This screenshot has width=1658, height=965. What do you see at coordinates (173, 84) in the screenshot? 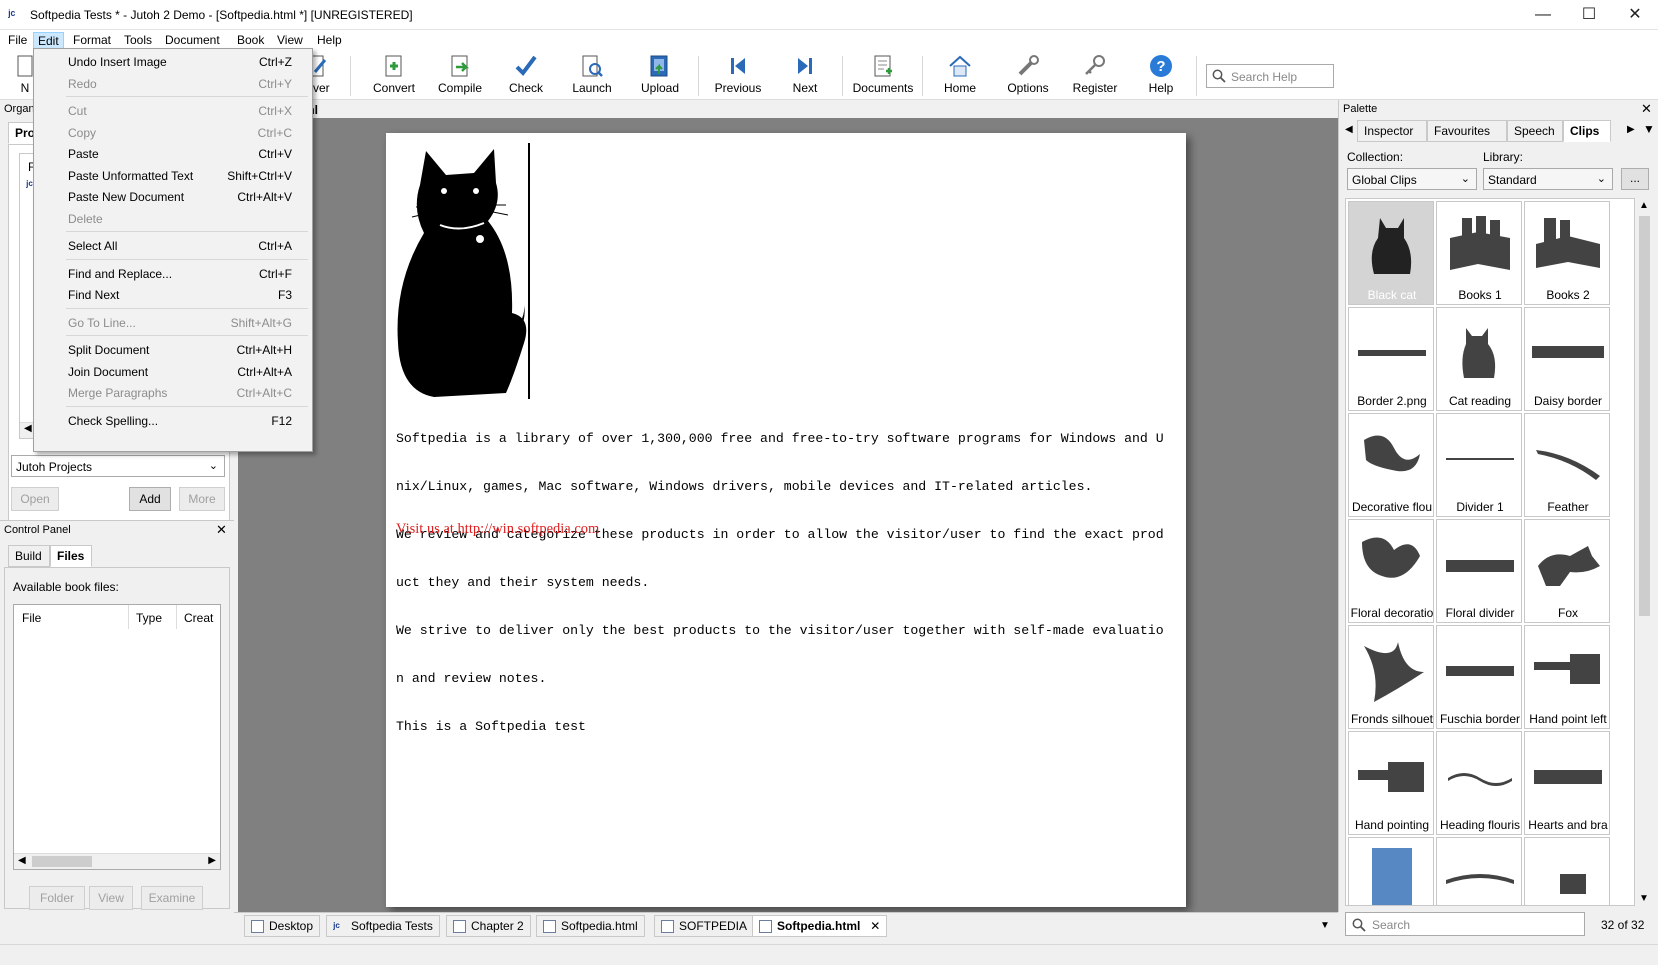
I see `menu-item-redo: Redo Ctrl+Y` at bounding box center [173, 84].